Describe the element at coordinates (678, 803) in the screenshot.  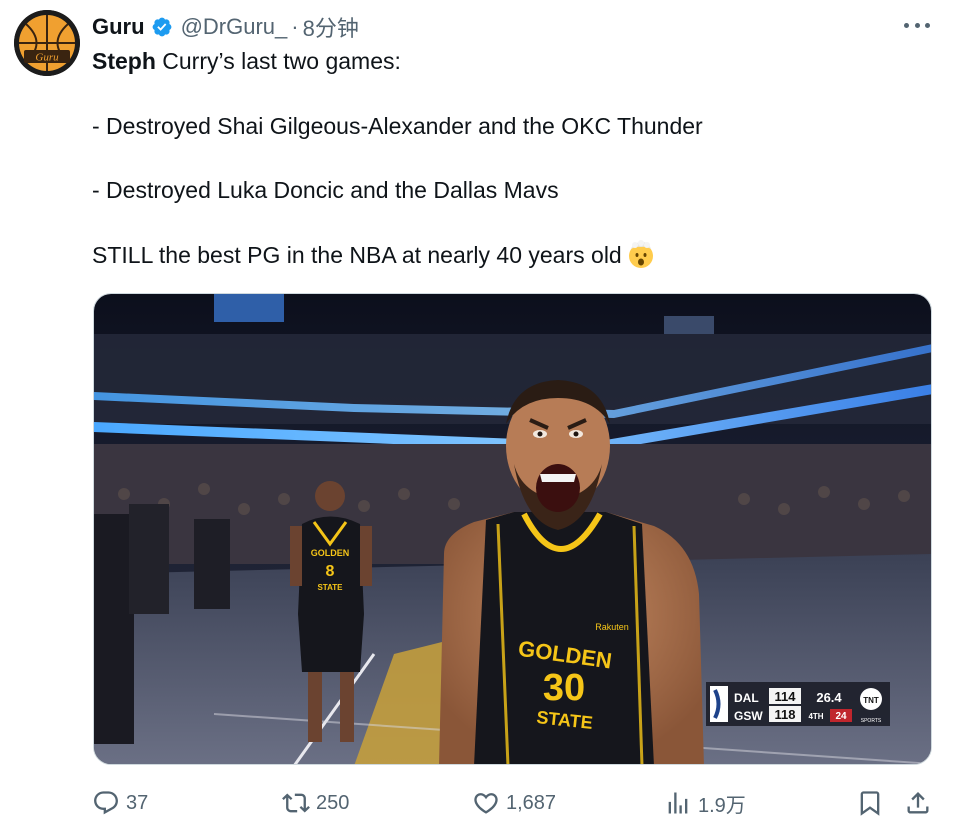
I see `views-chart-icon` at that location.